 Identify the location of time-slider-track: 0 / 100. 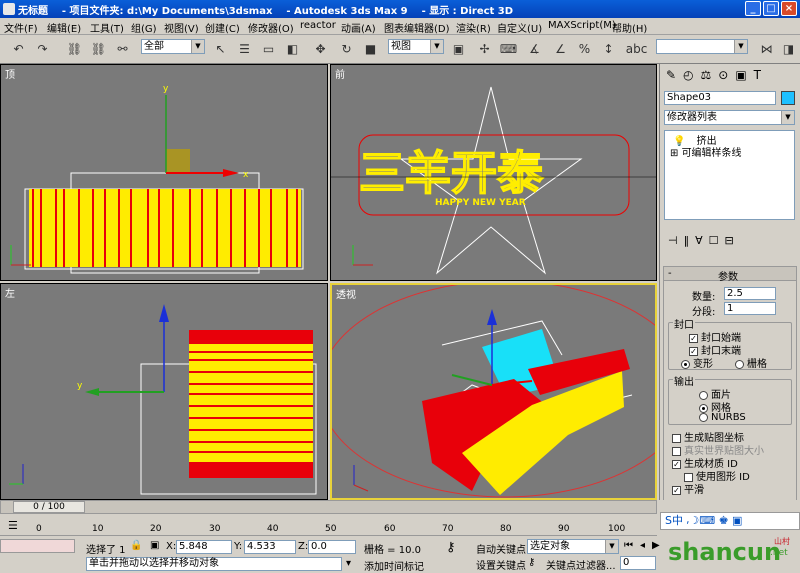
(328, 507).